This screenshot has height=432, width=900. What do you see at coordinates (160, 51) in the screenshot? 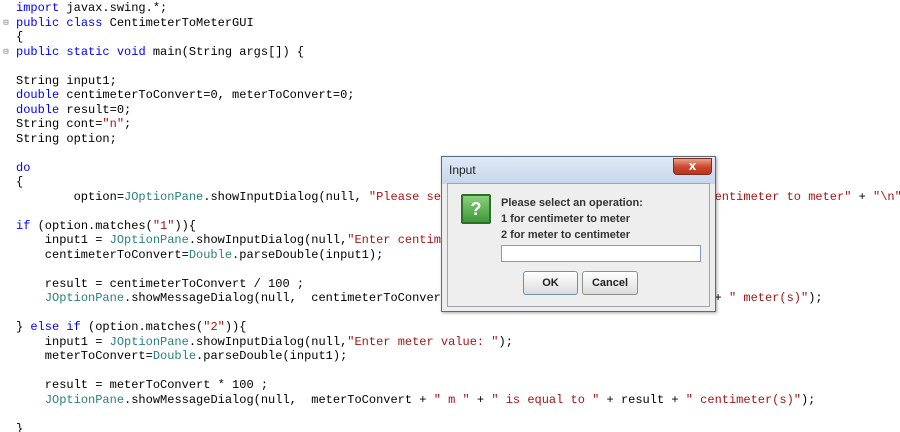
I see `code-line: public static void main(String args[]) {` at bounding box center [160, 51].